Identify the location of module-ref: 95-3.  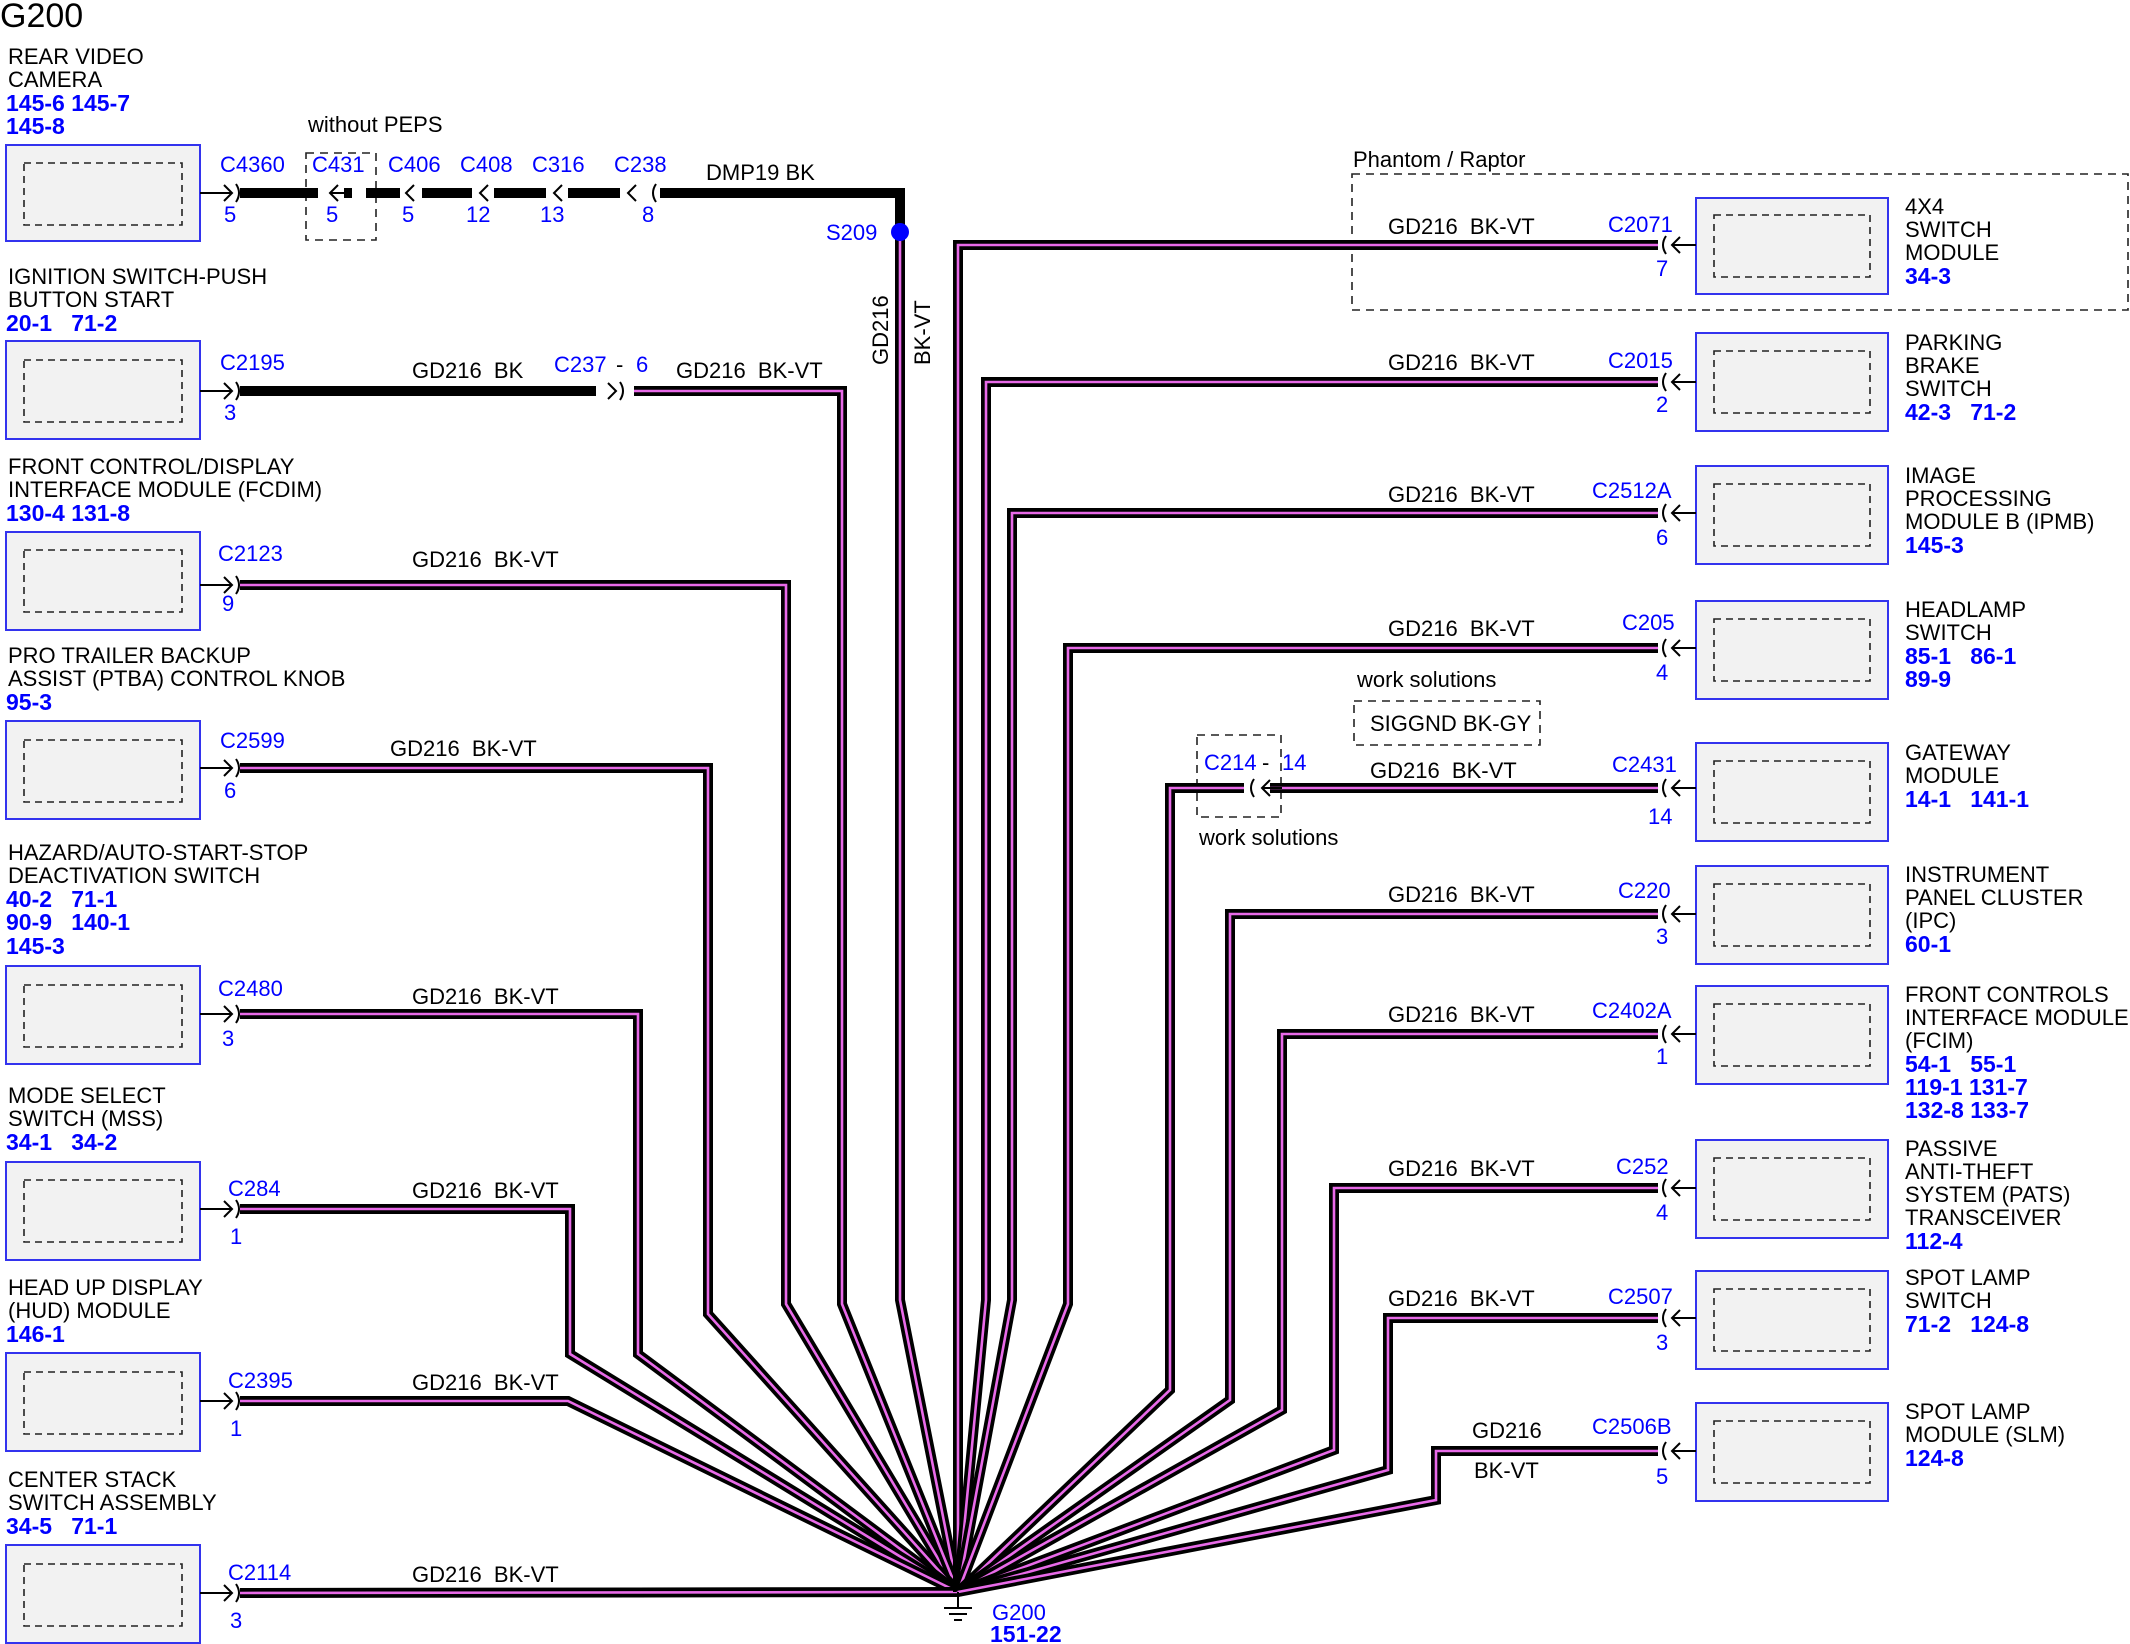
(29, 702).